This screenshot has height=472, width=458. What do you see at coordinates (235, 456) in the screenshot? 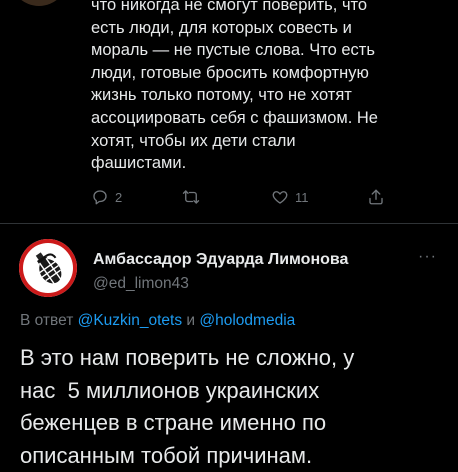
I see `text-line: описанным тобой причинам.` at bounding box center [235, 456].